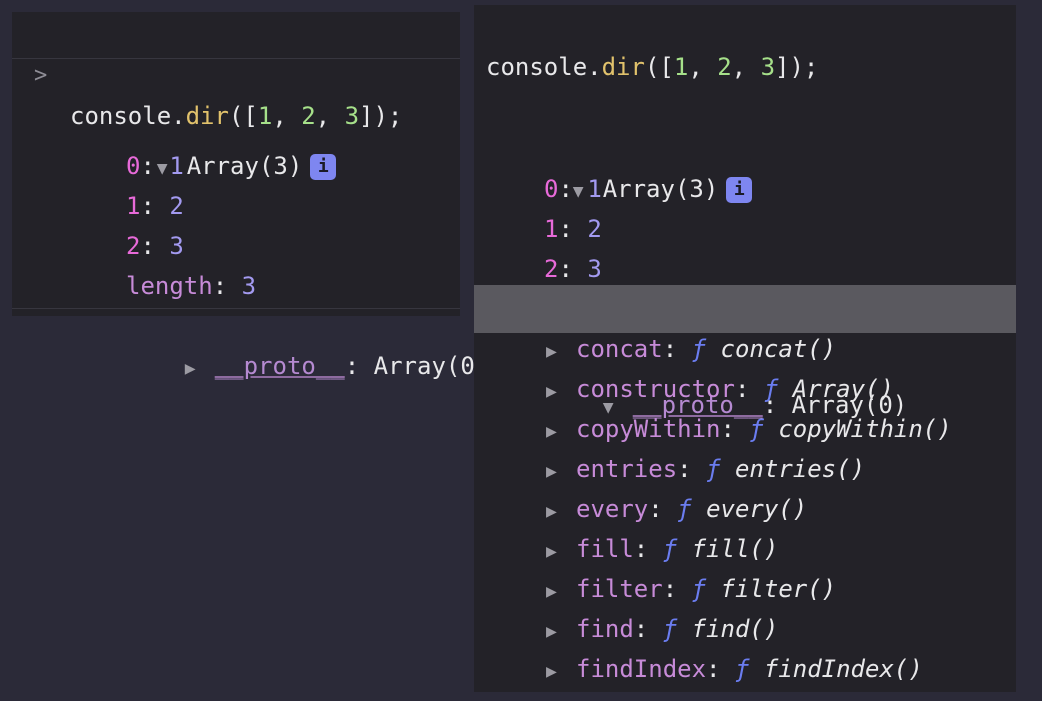  I want to click on method-key: every, so click(612, 509).